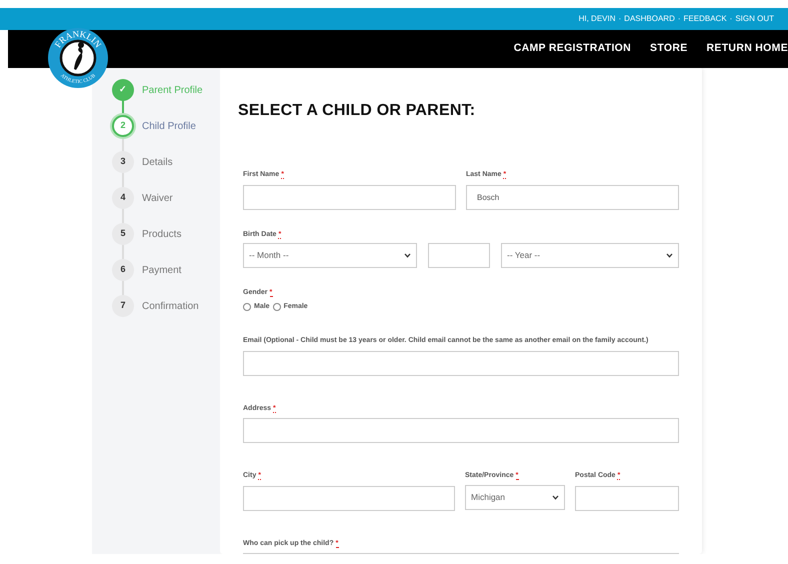 The width and height of the screenshot is (788, 564). I want to click on select-field: Michigan, so click(515, 497).